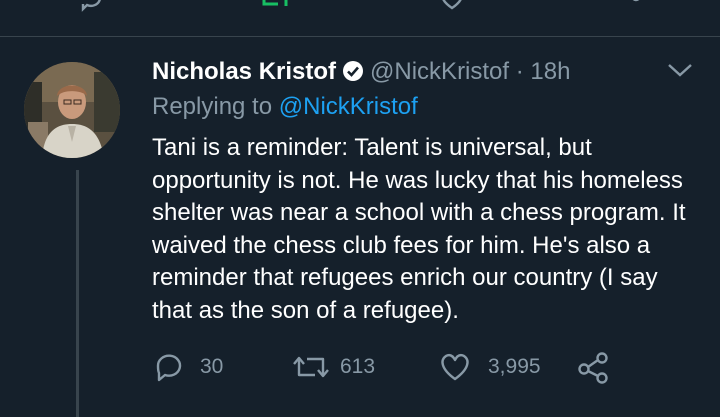 This screenshot has width=720, height=417. I want to click on avatar, so click(72, 110).